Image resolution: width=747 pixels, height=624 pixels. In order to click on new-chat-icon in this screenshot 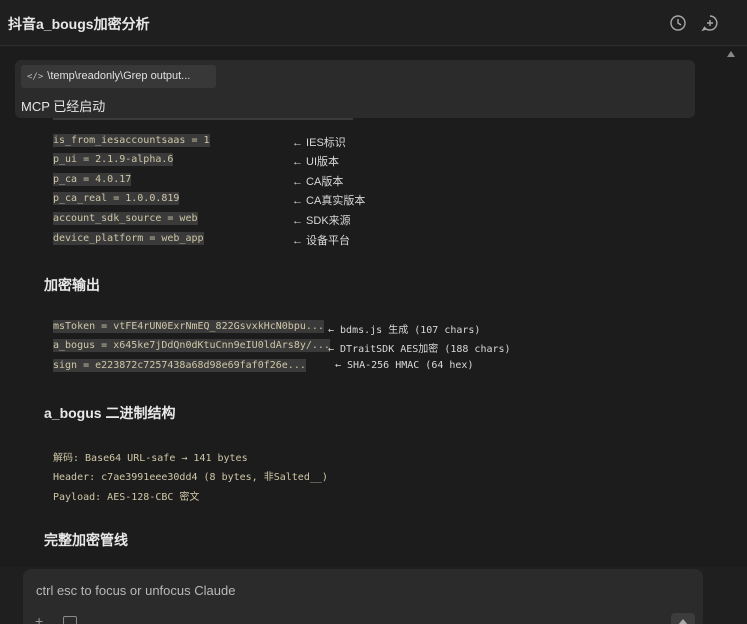, I will do `click(710, 23)`.